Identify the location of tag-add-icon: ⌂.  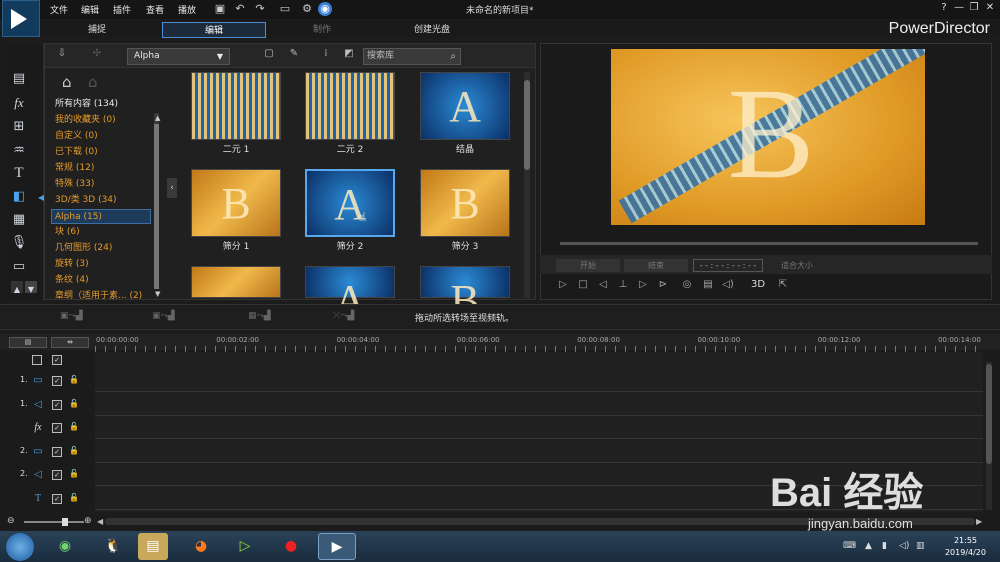
(67, 82).